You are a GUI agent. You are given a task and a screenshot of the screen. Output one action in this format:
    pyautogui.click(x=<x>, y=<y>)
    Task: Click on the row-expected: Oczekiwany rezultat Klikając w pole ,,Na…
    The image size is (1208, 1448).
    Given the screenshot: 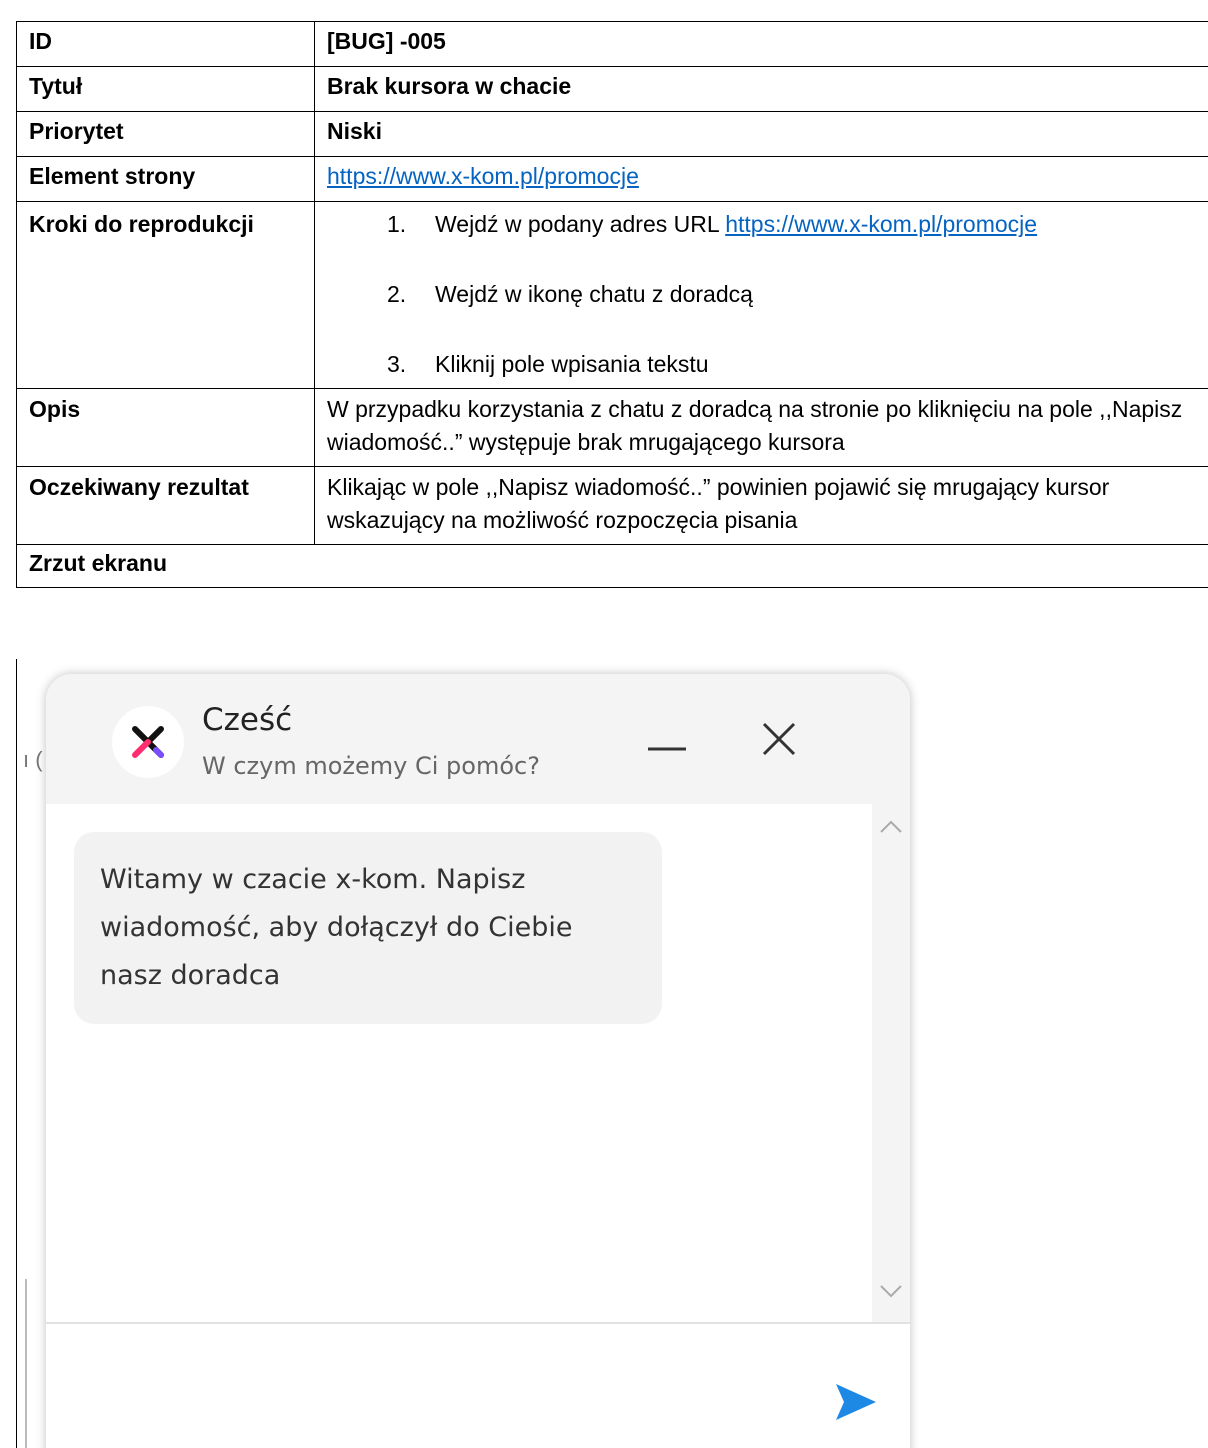 What is the action you would take?
    pyautogui.click(x=612, y=505)
    